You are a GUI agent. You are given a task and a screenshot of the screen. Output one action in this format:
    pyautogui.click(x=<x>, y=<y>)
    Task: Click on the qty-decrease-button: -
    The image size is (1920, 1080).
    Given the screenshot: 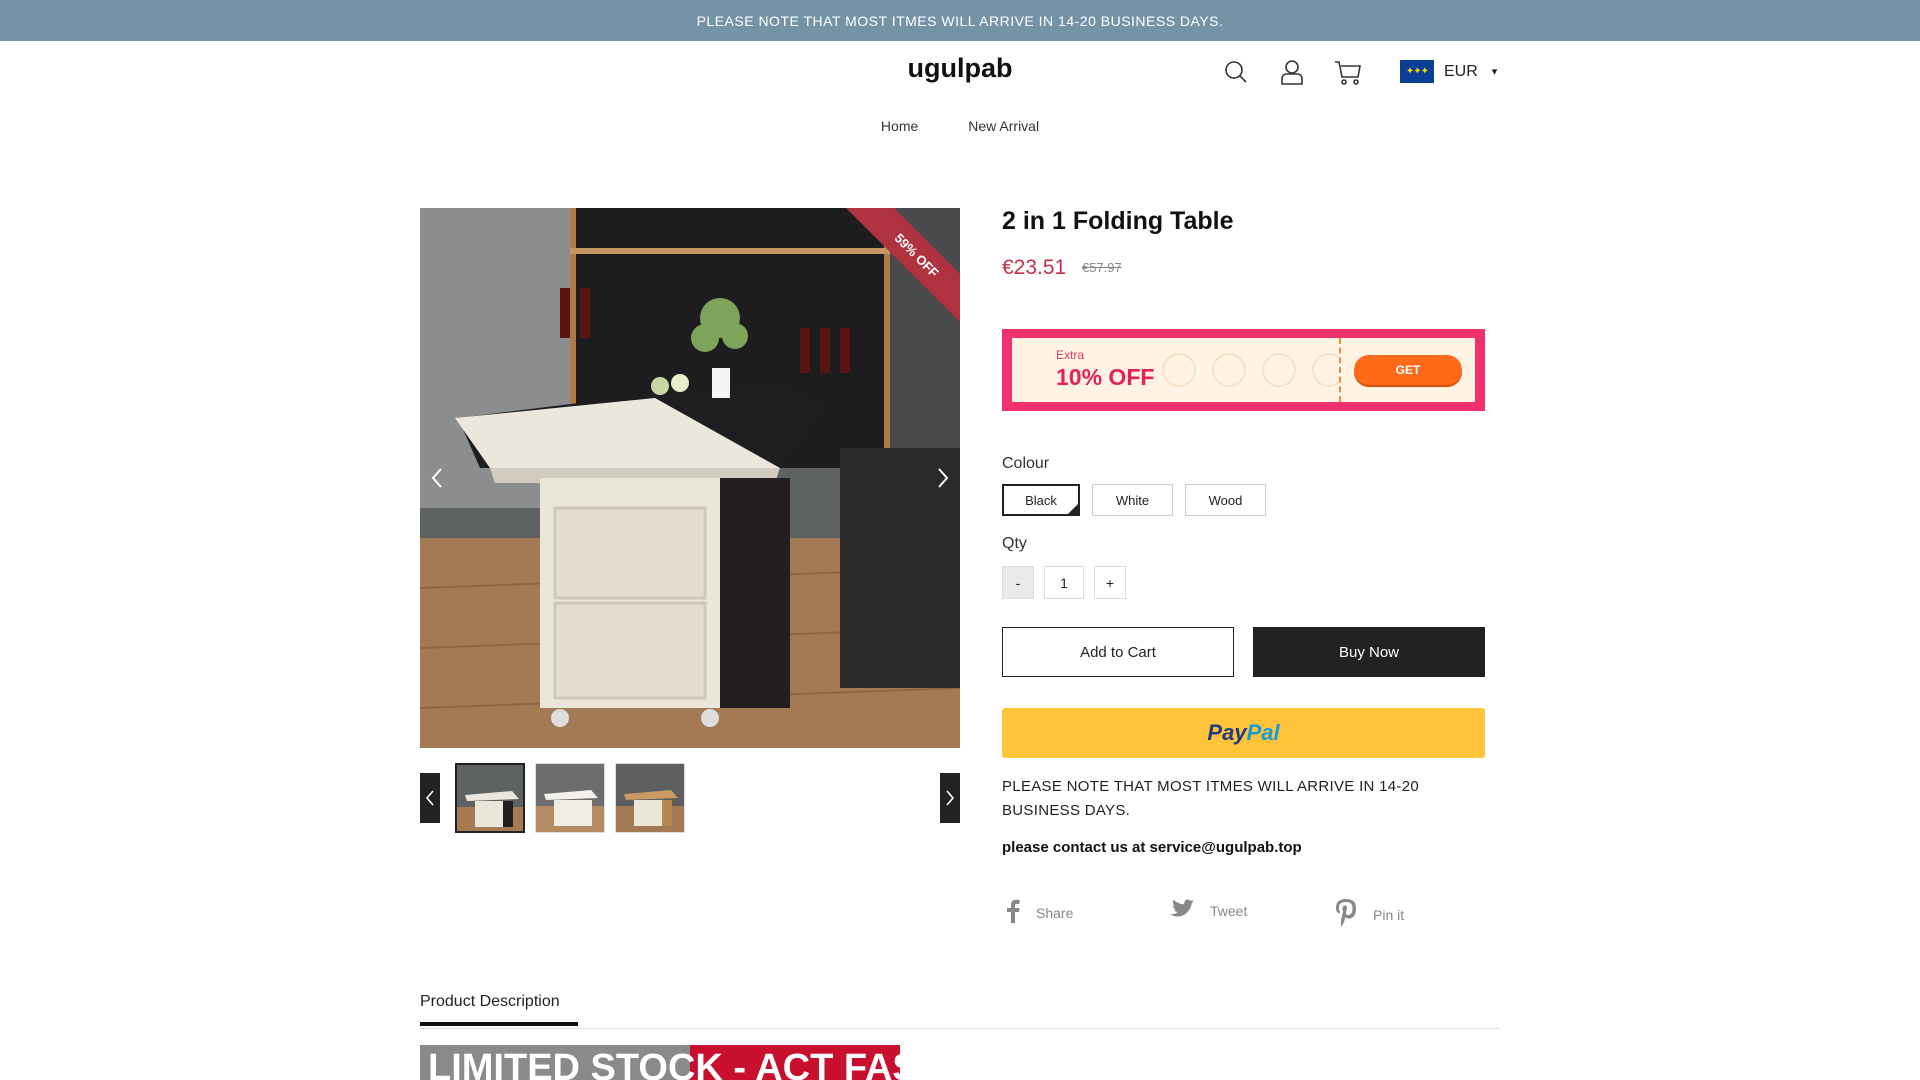 What is the action you would take?
    pyautogui.click(x=1018, y=582)
    